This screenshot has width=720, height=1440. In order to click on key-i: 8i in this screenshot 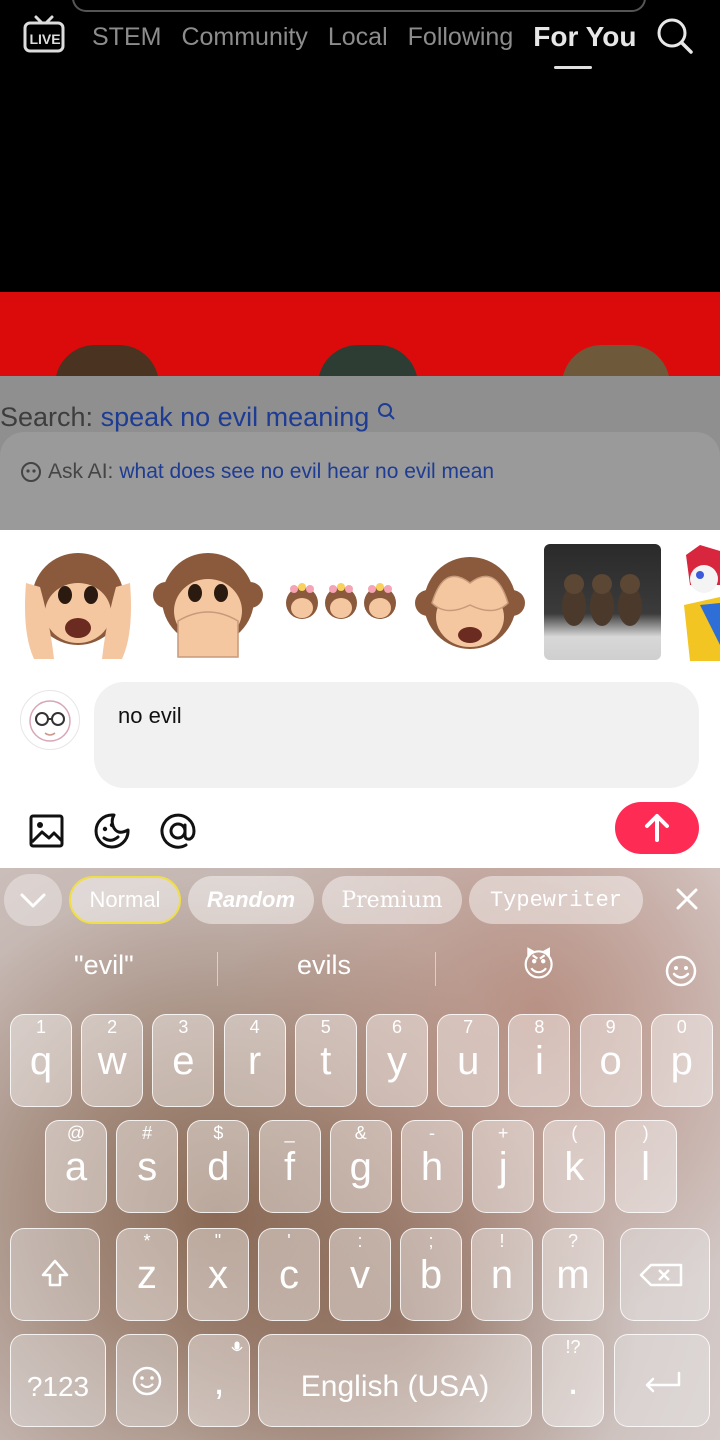, I will do `click(539, 1060)`.